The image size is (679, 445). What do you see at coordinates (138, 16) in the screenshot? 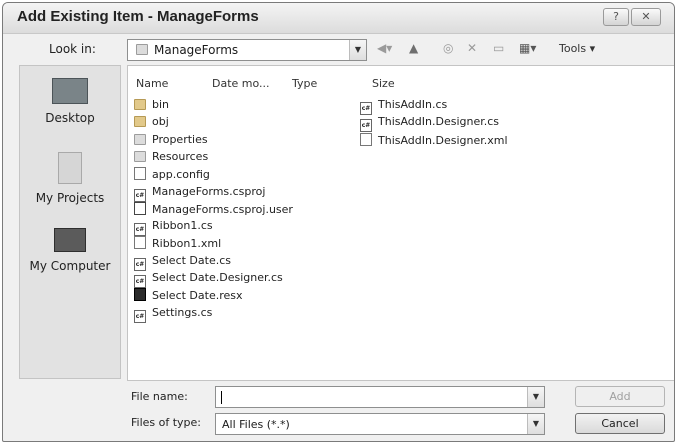
I see `dialog-title: Add Existing Item - ManageForms` at bounding box center [138, 16].